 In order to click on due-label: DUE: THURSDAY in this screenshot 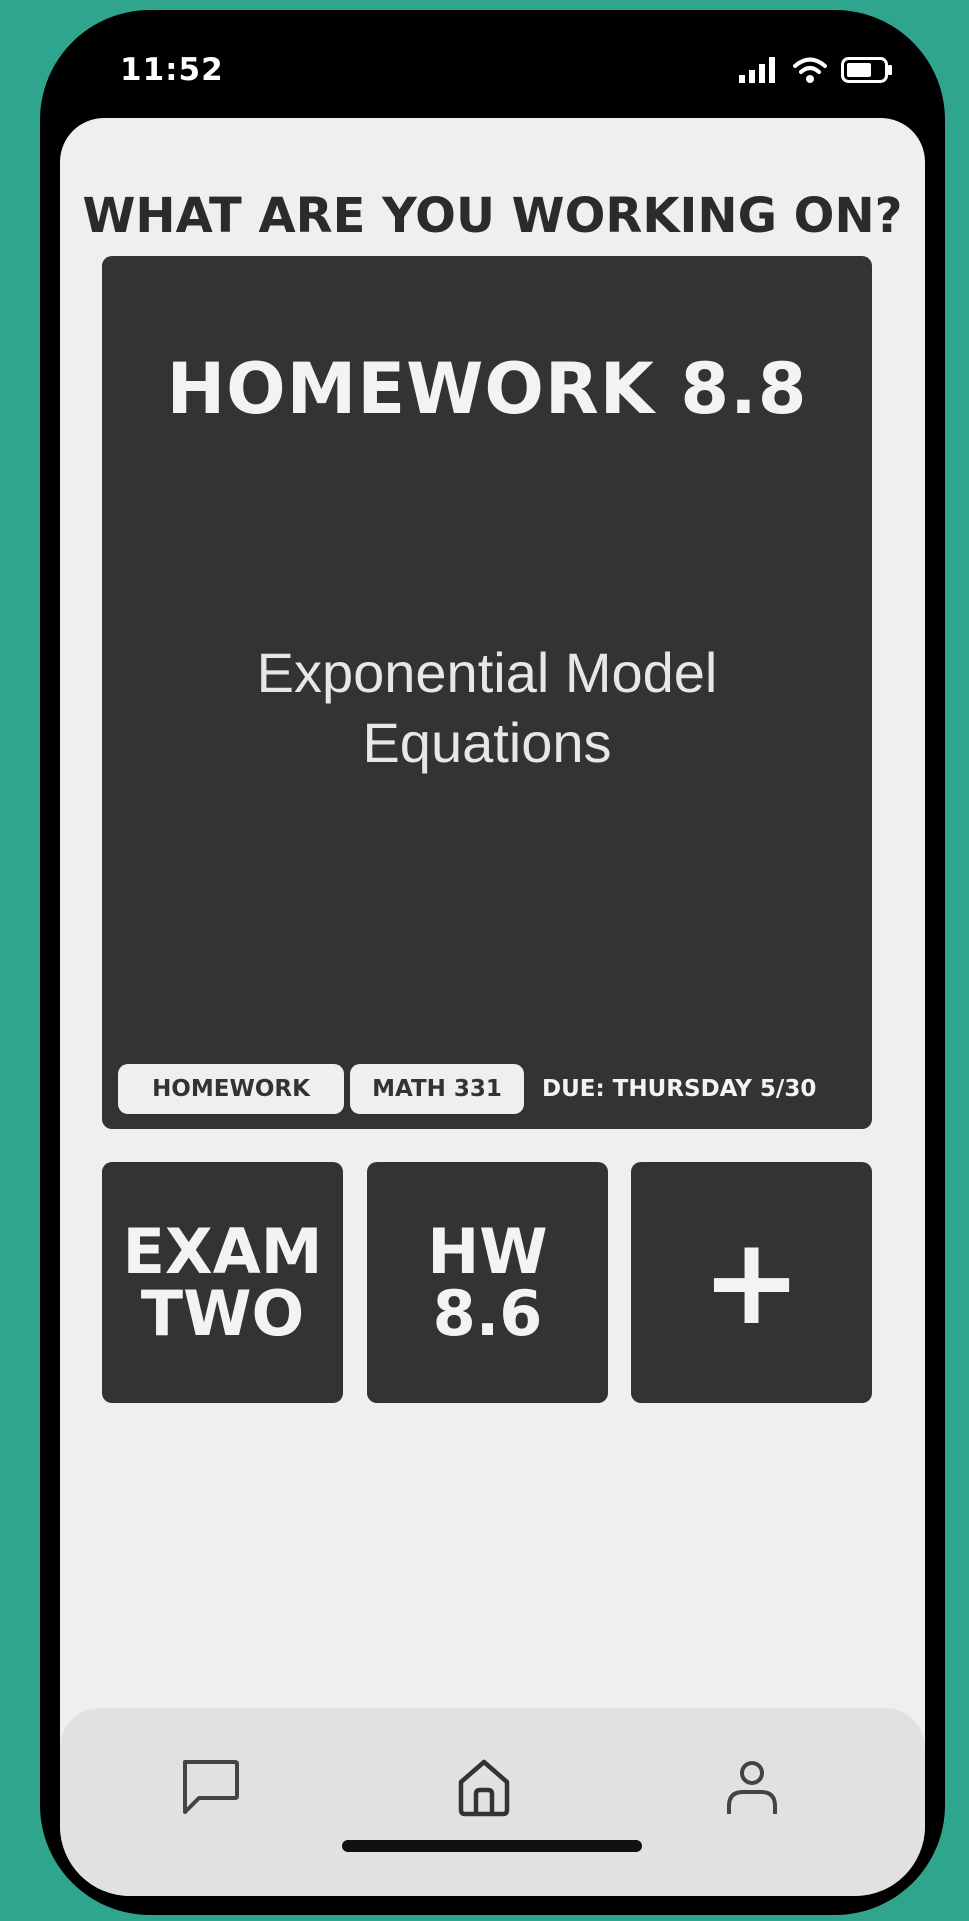, I will do `click(647, 1089)`.